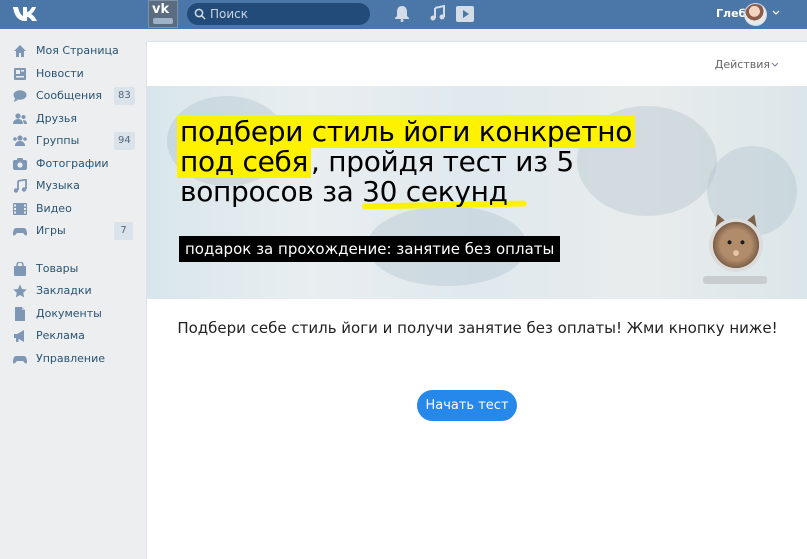 This screenshot has width=807, height=559. I want to click on cat-caption, so click(735, 280).